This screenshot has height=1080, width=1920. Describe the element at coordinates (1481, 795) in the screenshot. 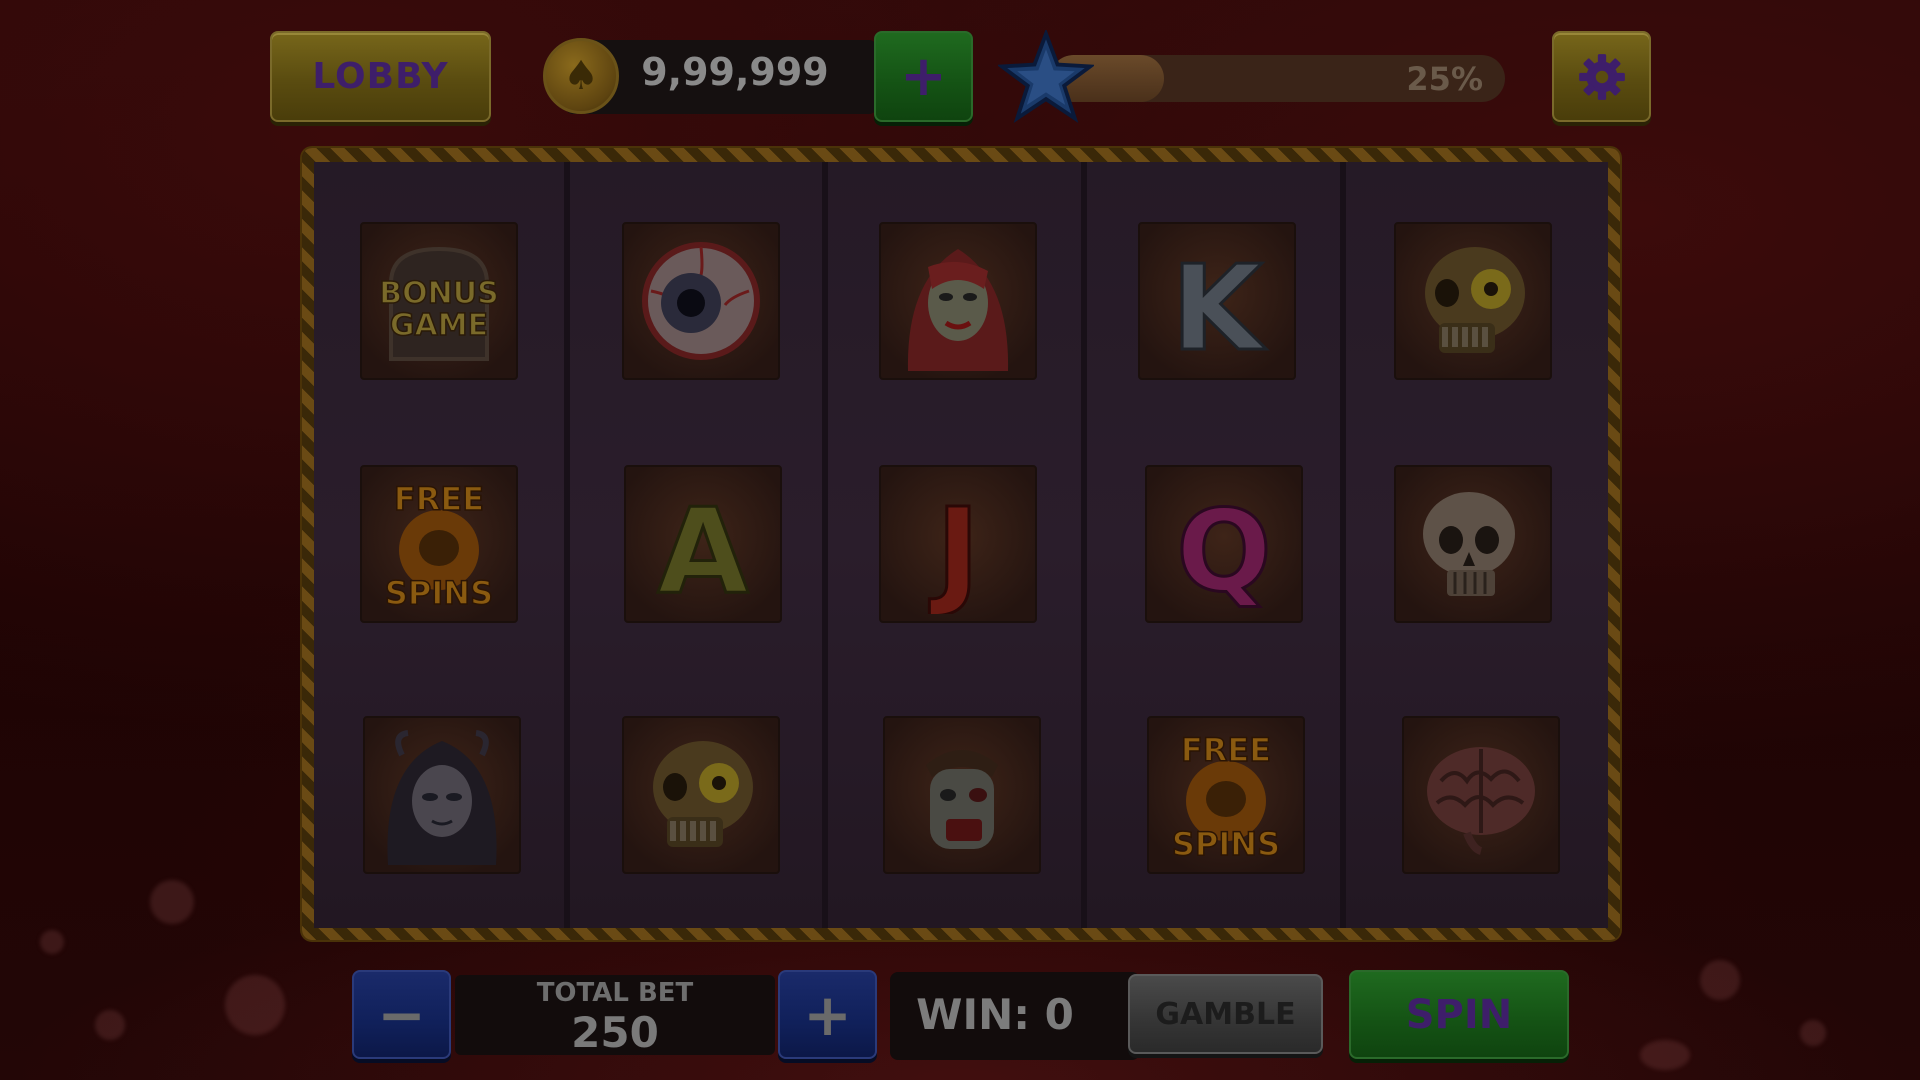

I see `symbol-brain` at that location.